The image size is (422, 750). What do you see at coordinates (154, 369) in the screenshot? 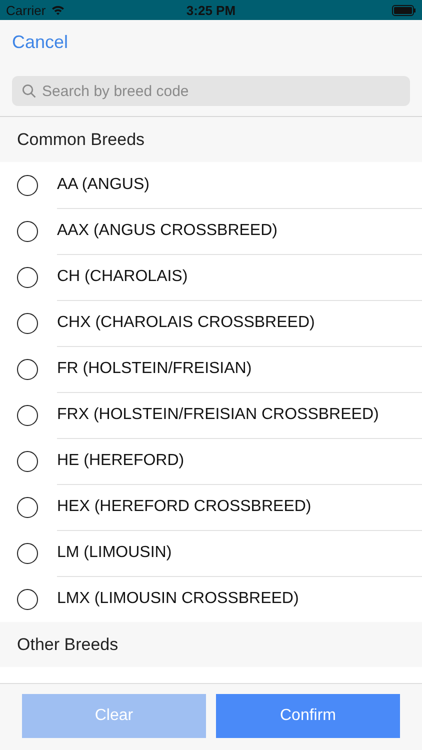
I see `breed-label: FR (HOLSTEIN/FREISIAN)` at bounding box center [154, 369].